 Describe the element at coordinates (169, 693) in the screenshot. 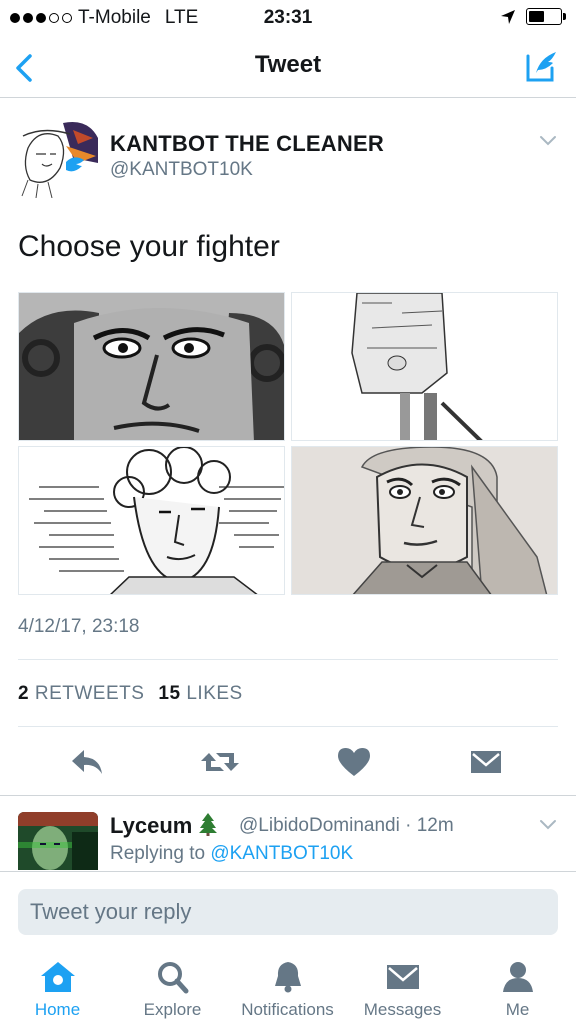

I see `likes-count: 15` at that location.